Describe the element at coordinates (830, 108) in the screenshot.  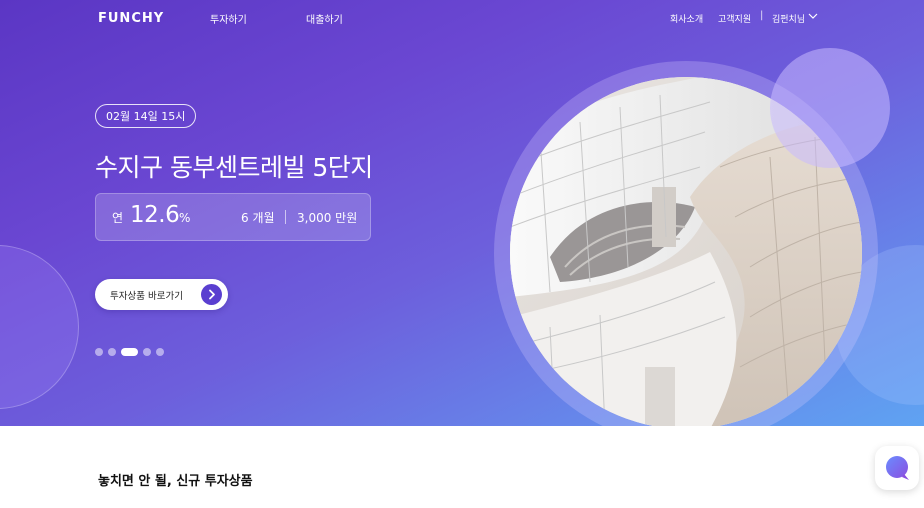
I see `decorative-circle-top-right` at that location.